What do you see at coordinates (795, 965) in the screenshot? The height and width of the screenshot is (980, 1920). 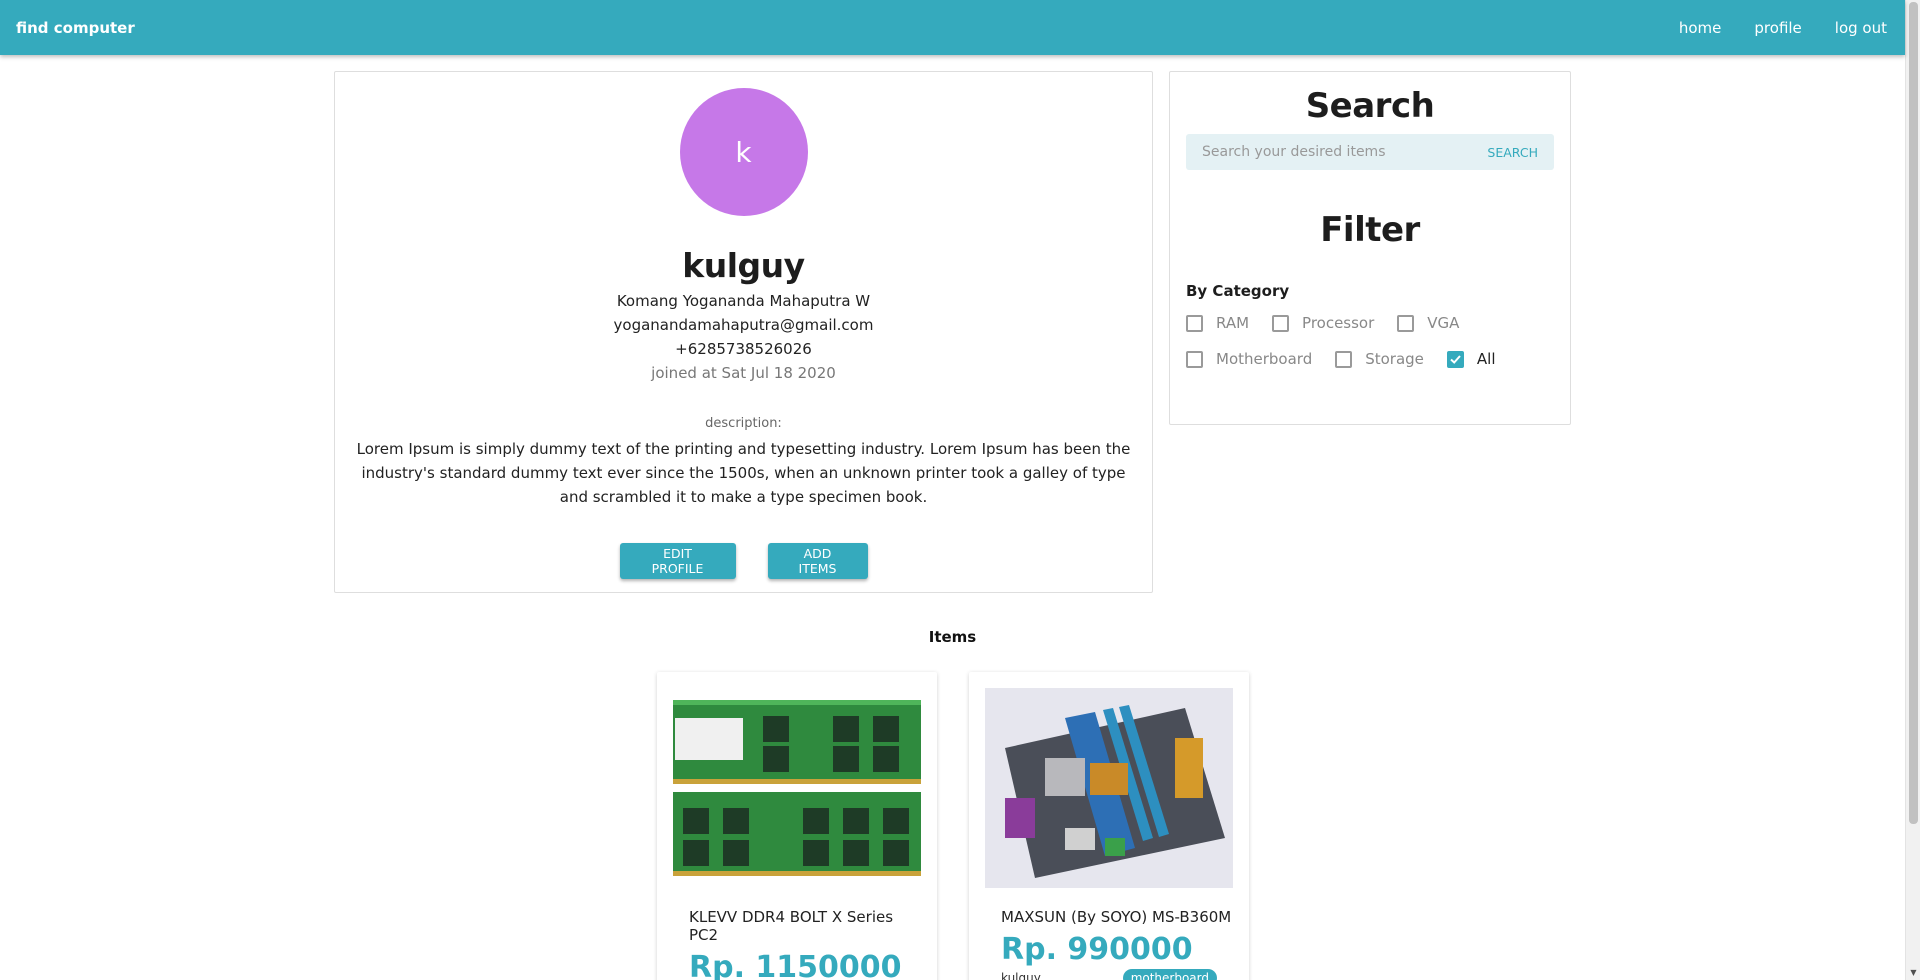 I see `item-price: Rp. 1150000` at bounding box center [795, 965].